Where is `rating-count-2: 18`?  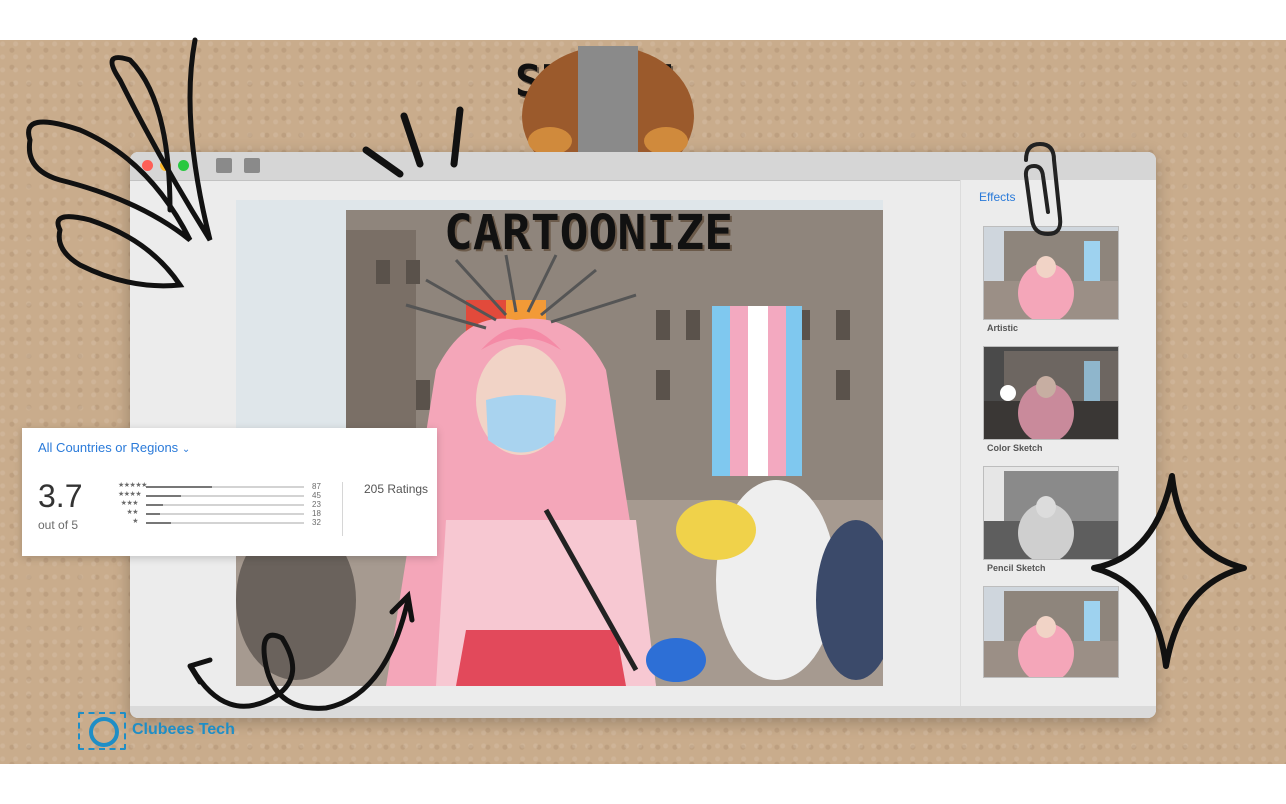 rating-count-2: 18 is located at coordinates (316, 513).